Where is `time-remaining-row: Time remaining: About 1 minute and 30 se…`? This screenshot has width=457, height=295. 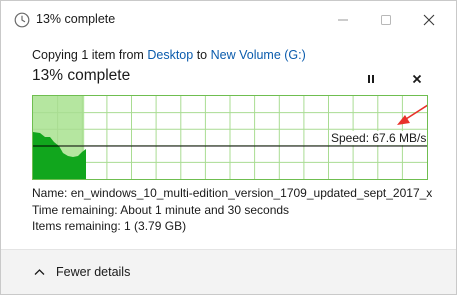 time-remaining-row: Time remaining: About 1 minute and 30 se… is located at coordinates (232, 210).